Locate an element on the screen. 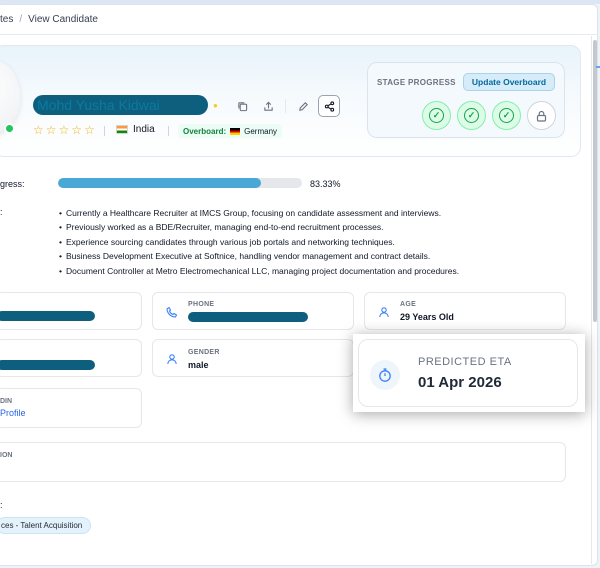 The width and height of the screenshot is (600, 568). skills-label: : is located at coordinates (1, 505).